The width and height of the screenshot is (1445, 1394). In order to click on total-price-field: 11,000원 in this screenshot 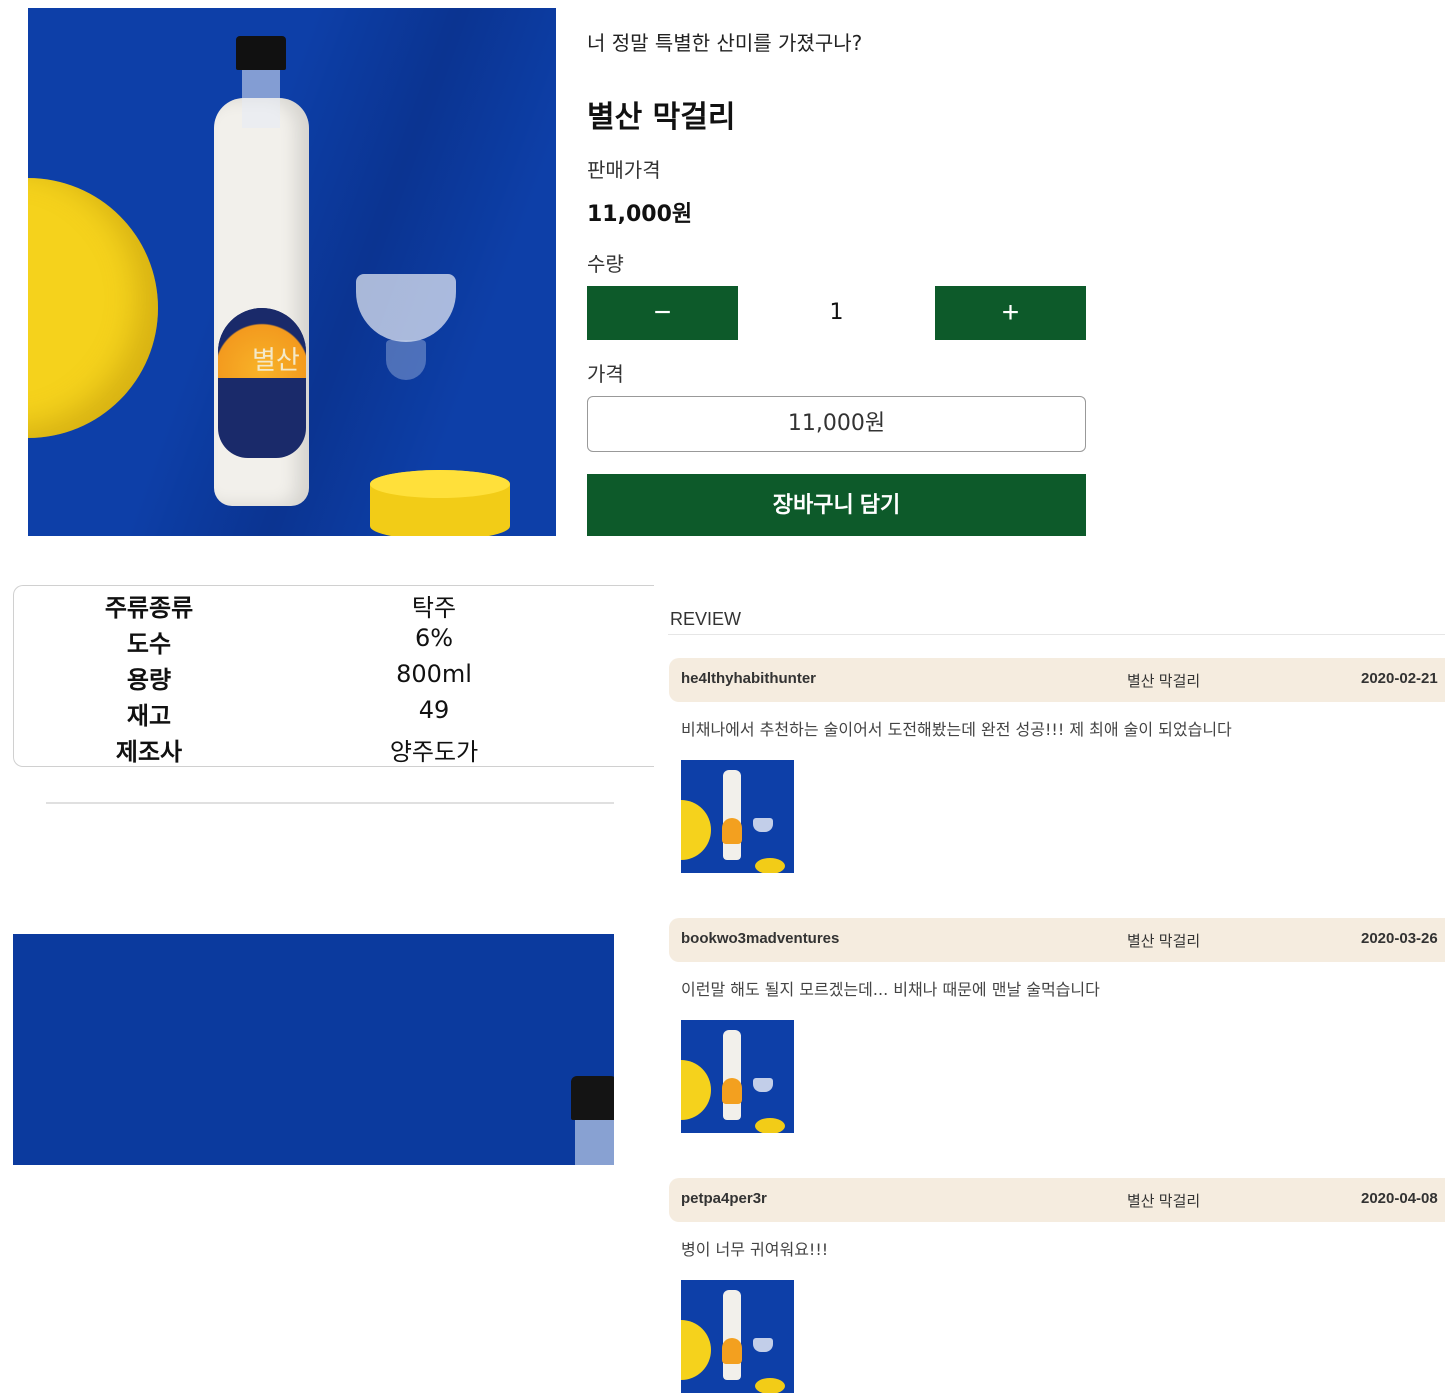, I will do `click(836, 424)`.